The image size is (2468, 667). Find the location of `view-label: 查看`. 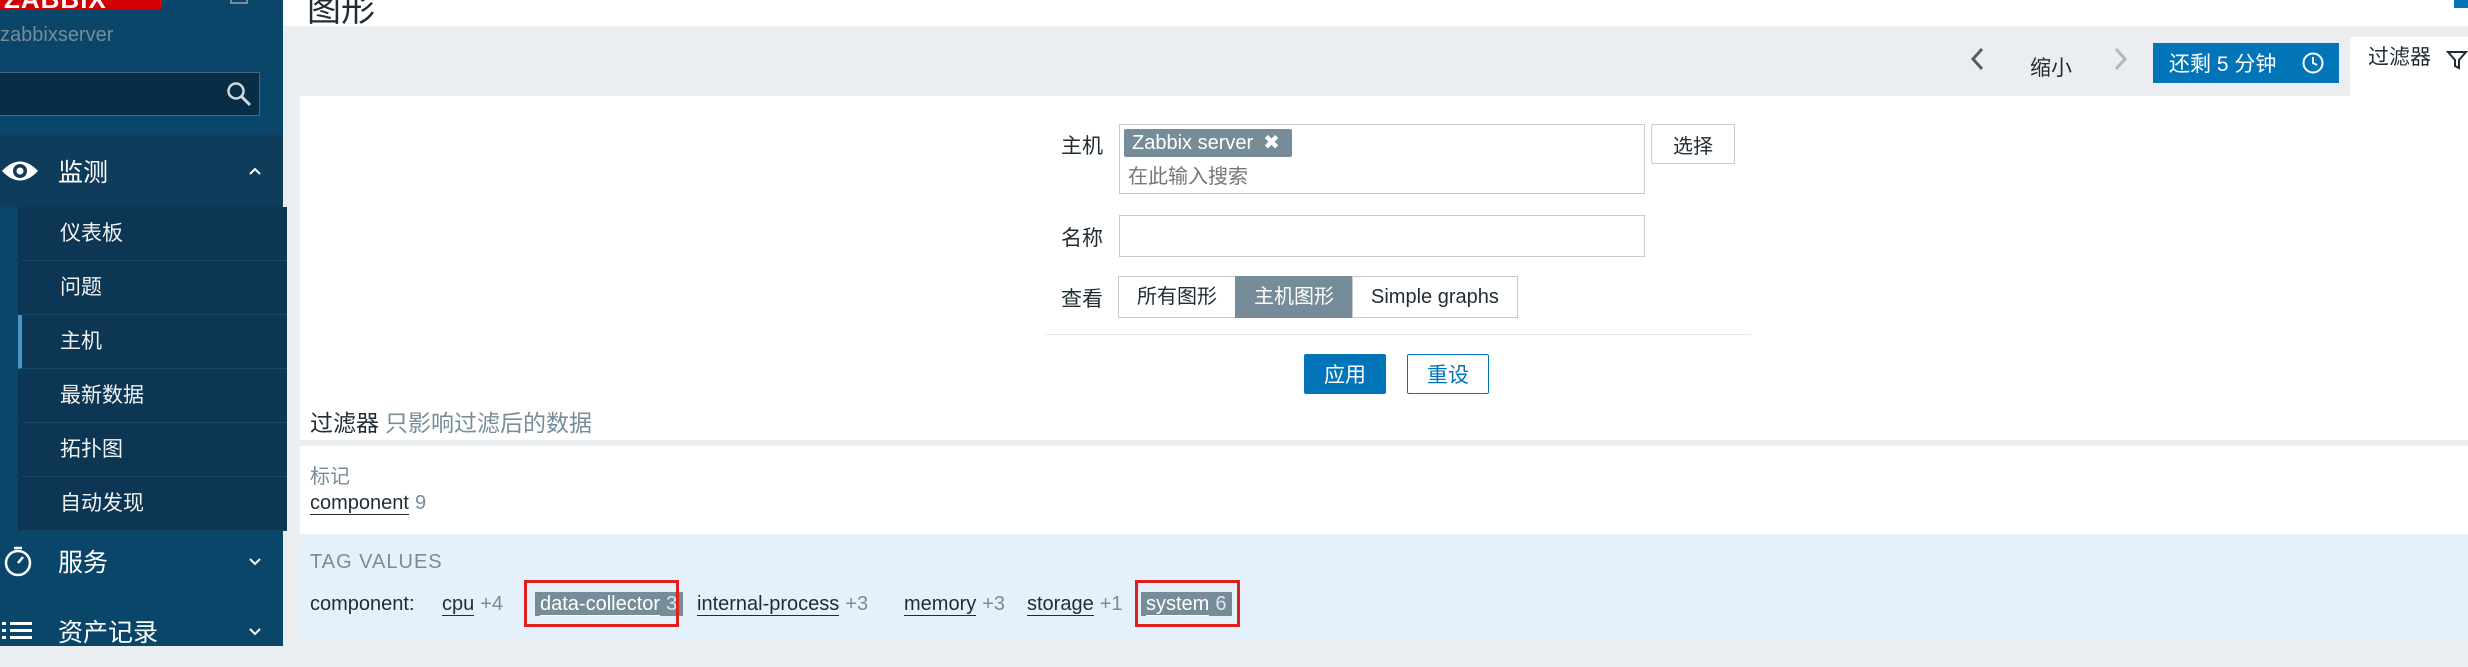

view-label: 查看 is located at coordinates (1082, 299).